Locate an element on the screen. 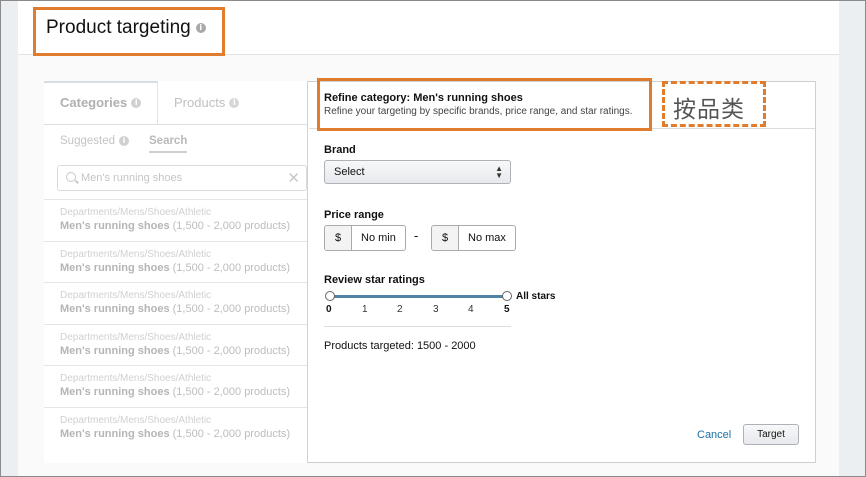 The width and height of the screenshot is (866, 477). tab-products: Products i is located at coordinates (207, 102).